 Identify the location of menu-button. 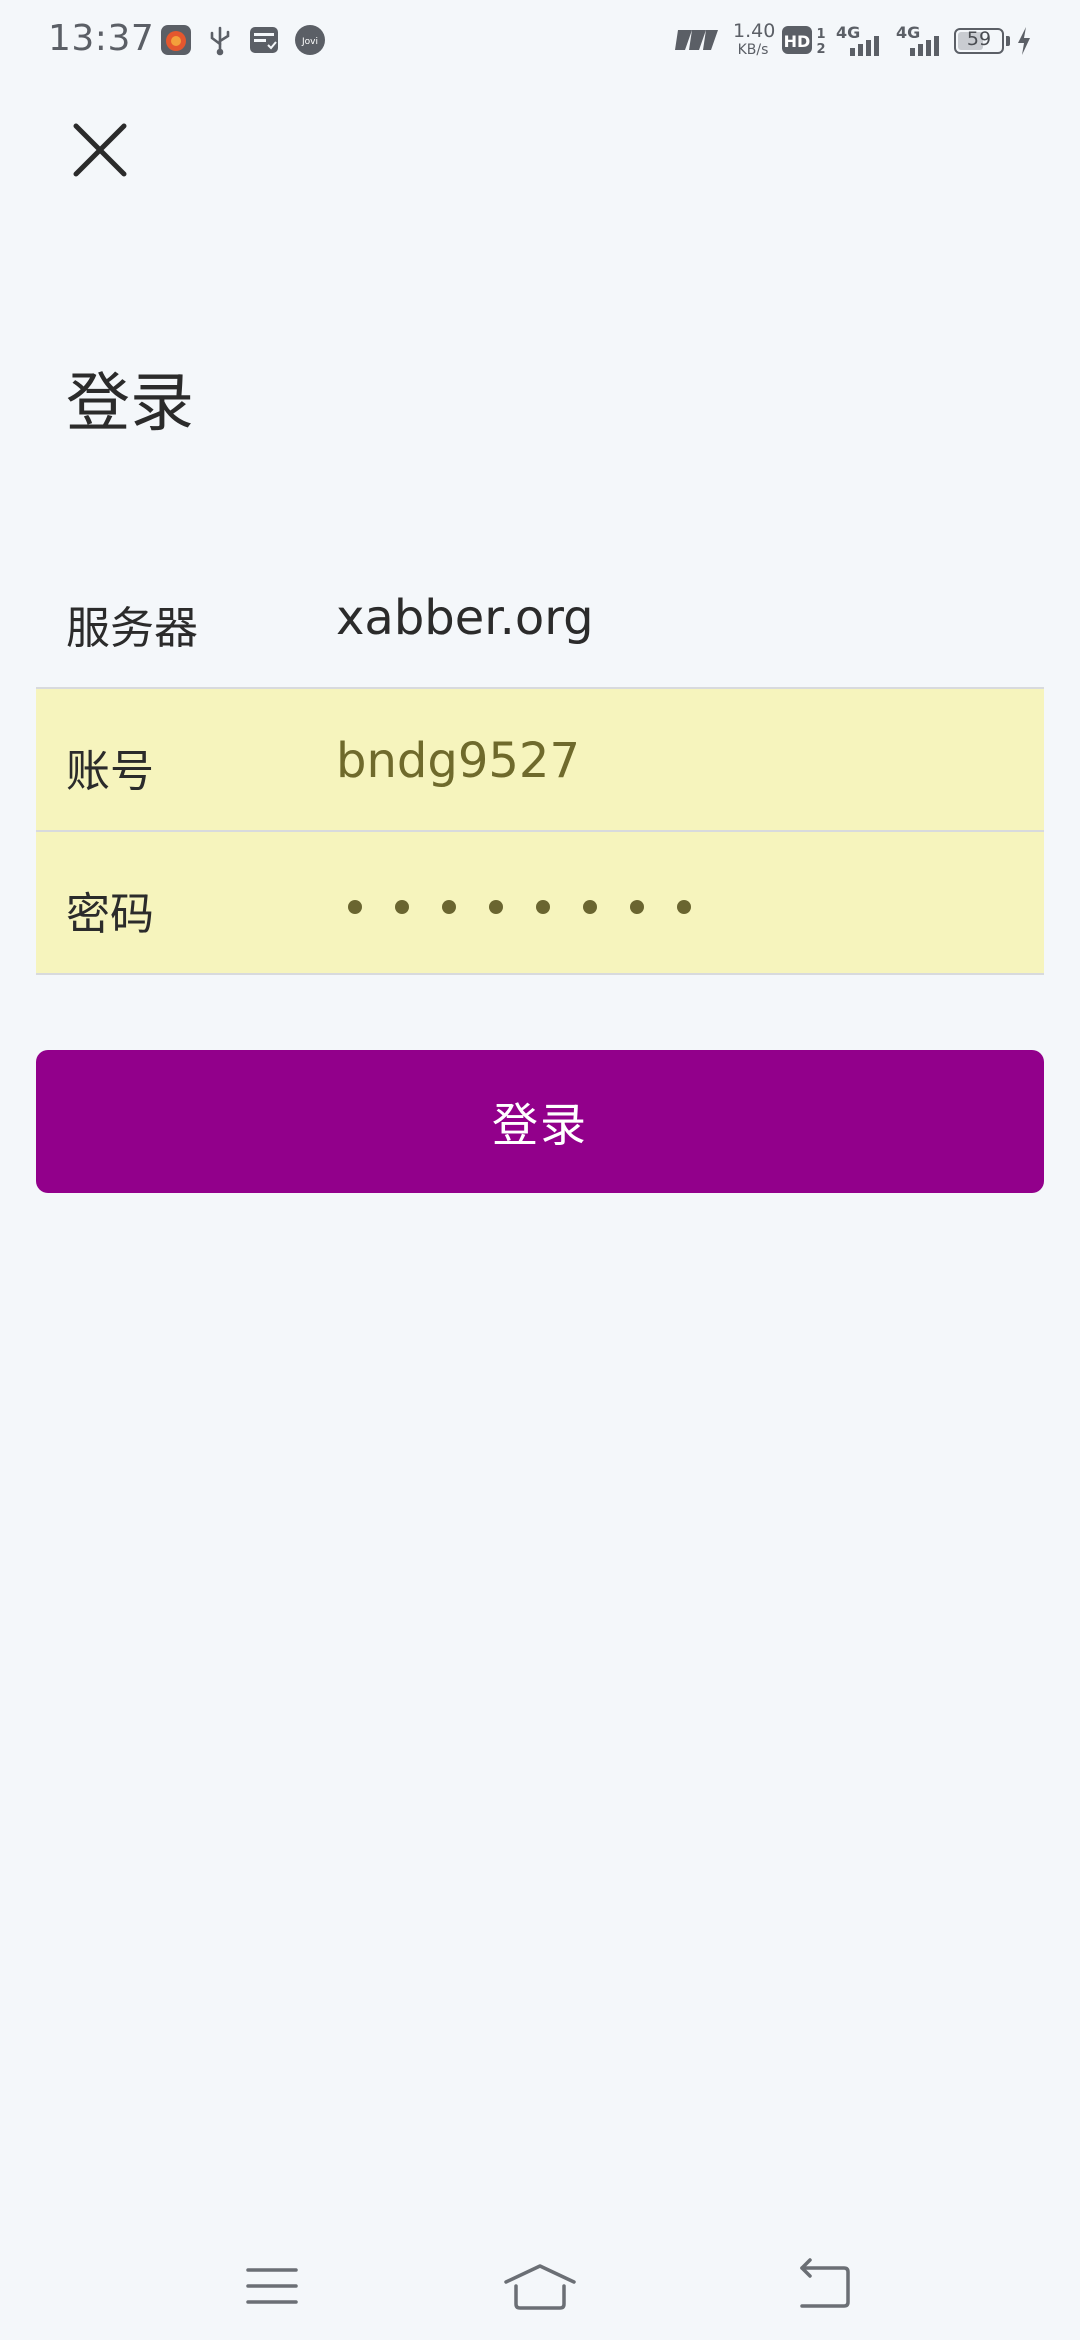
(272, 2286).